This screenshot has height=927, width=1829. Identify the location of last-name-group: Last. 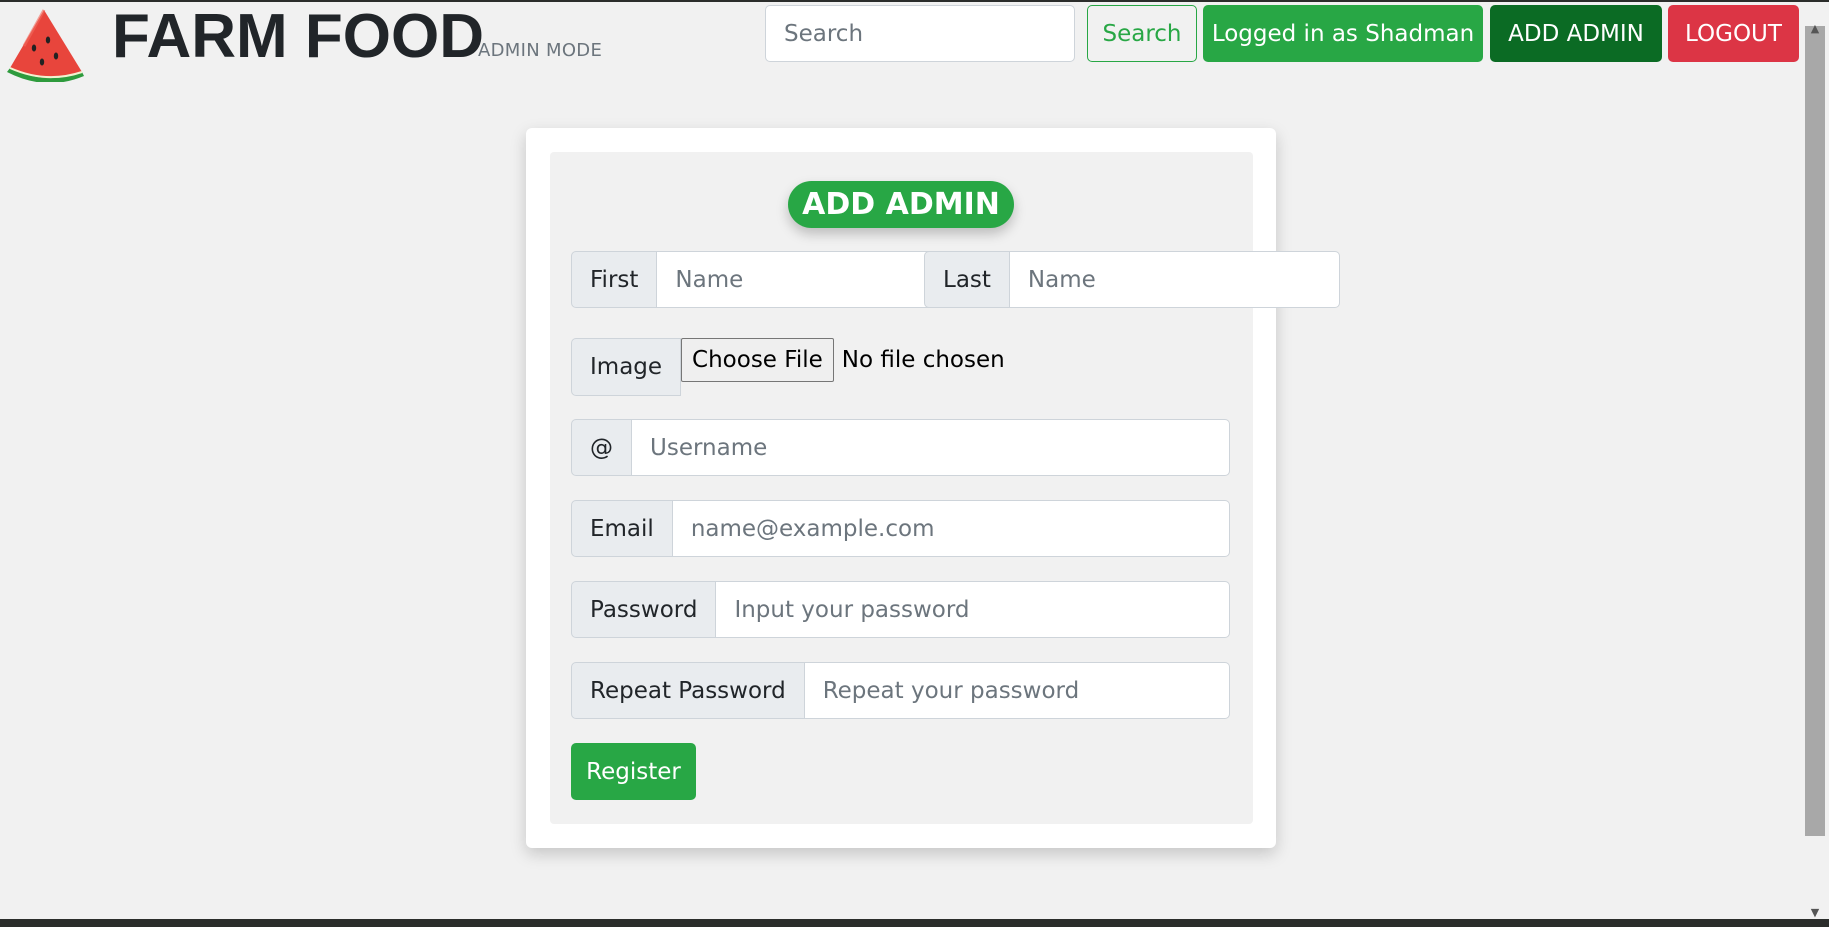
(1132, 279).